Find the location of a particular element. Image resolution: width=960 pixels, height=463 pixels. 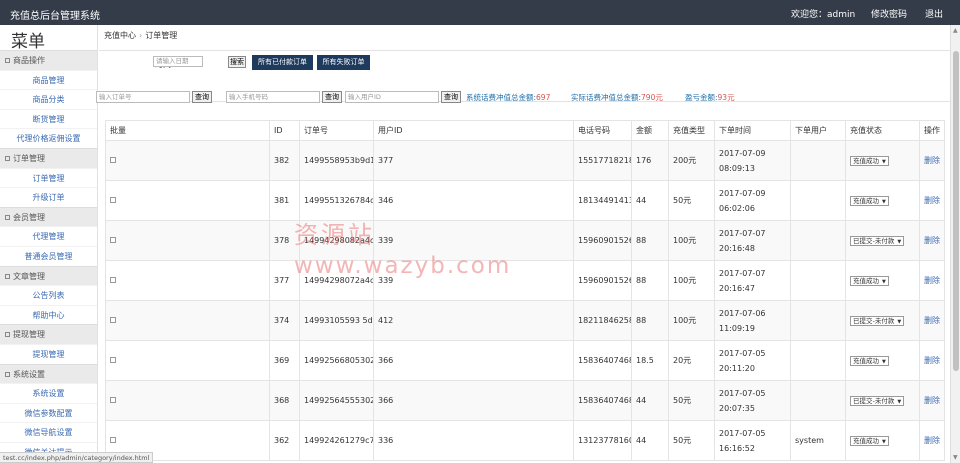

sidebar-group: 会员管理 is located at coordinates (48, 216).